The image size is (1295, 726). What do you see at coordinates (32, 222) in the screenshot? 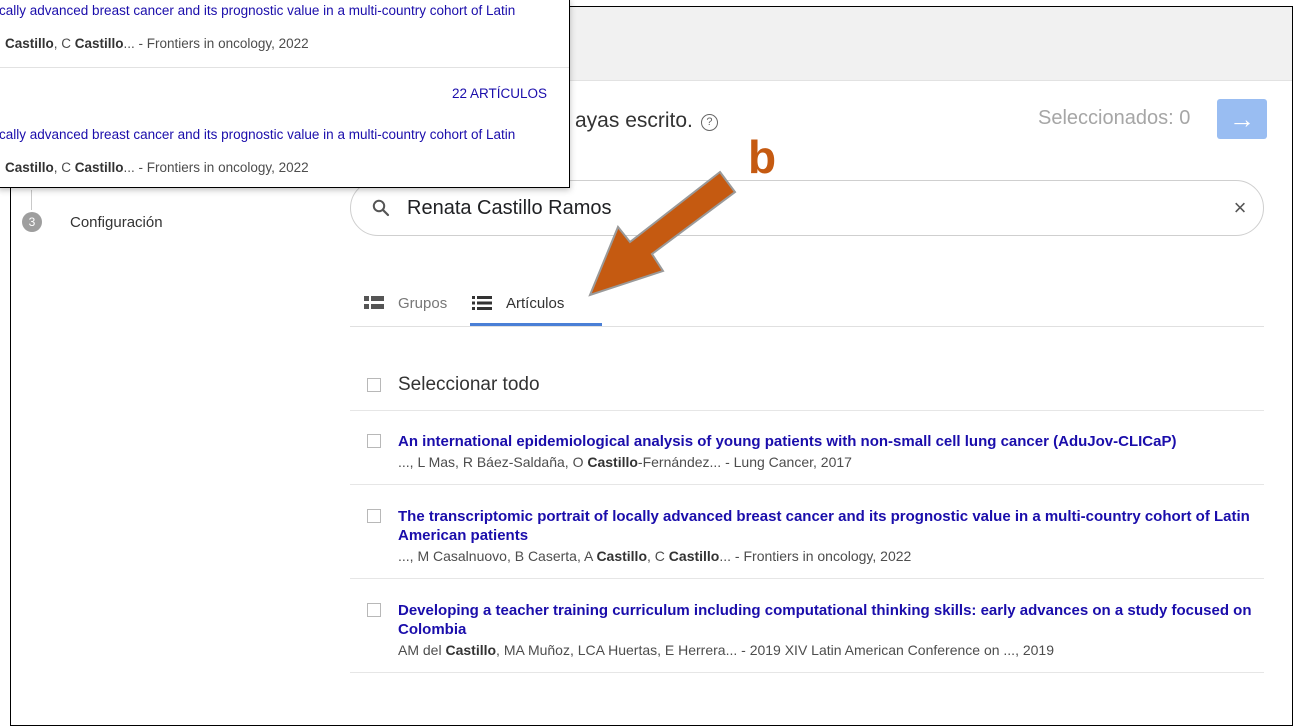
I see `step-number-badge: 3` at bounding box center [32, 222].